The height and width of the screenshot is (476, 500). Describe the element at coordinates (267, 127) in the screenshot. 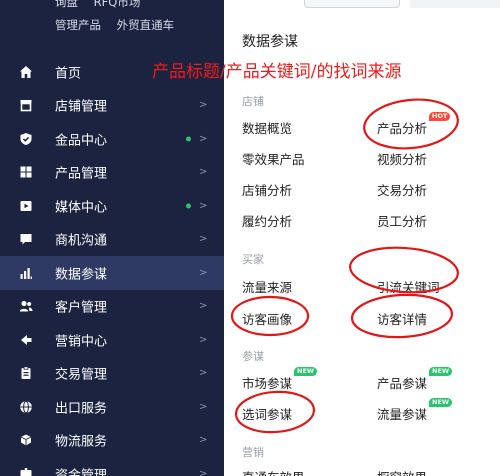

I see `link-data-overview: 数据概览` at that location.